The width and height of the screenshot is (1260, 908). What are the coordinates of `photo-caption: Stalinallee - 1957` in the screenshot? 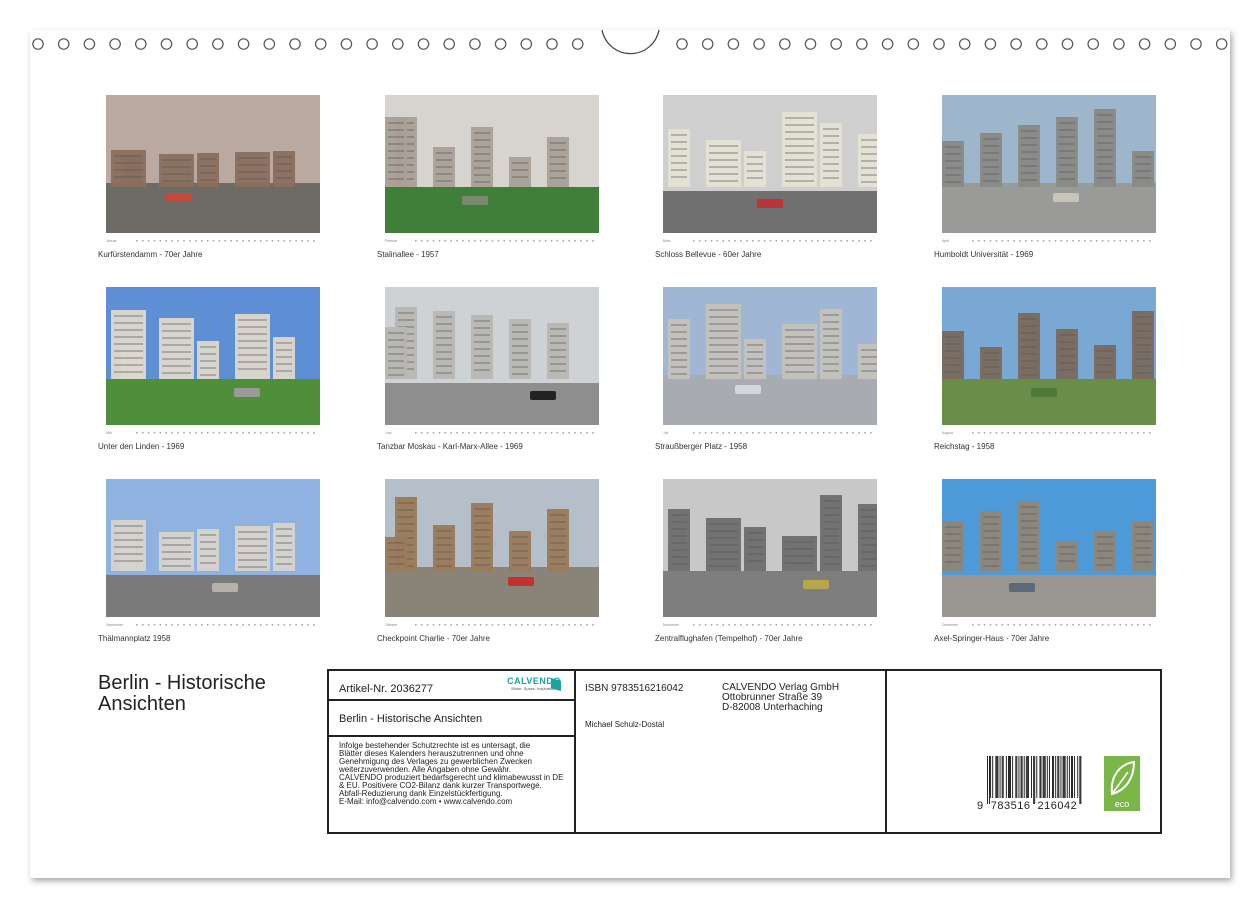 It's located at (408, 254).